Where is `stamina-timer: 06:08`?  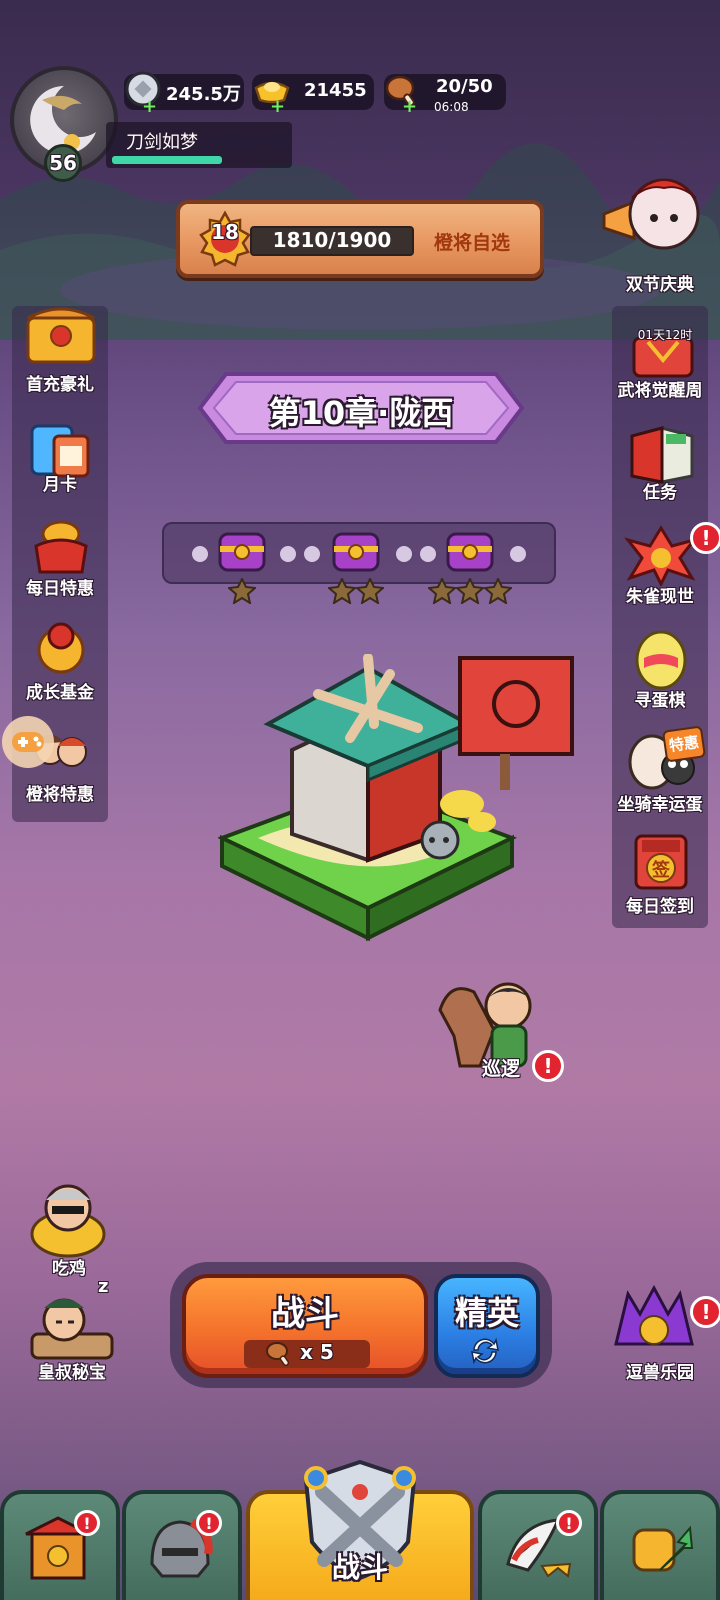
stamina-timer: 06:08 is located at coordinates (451, 107).